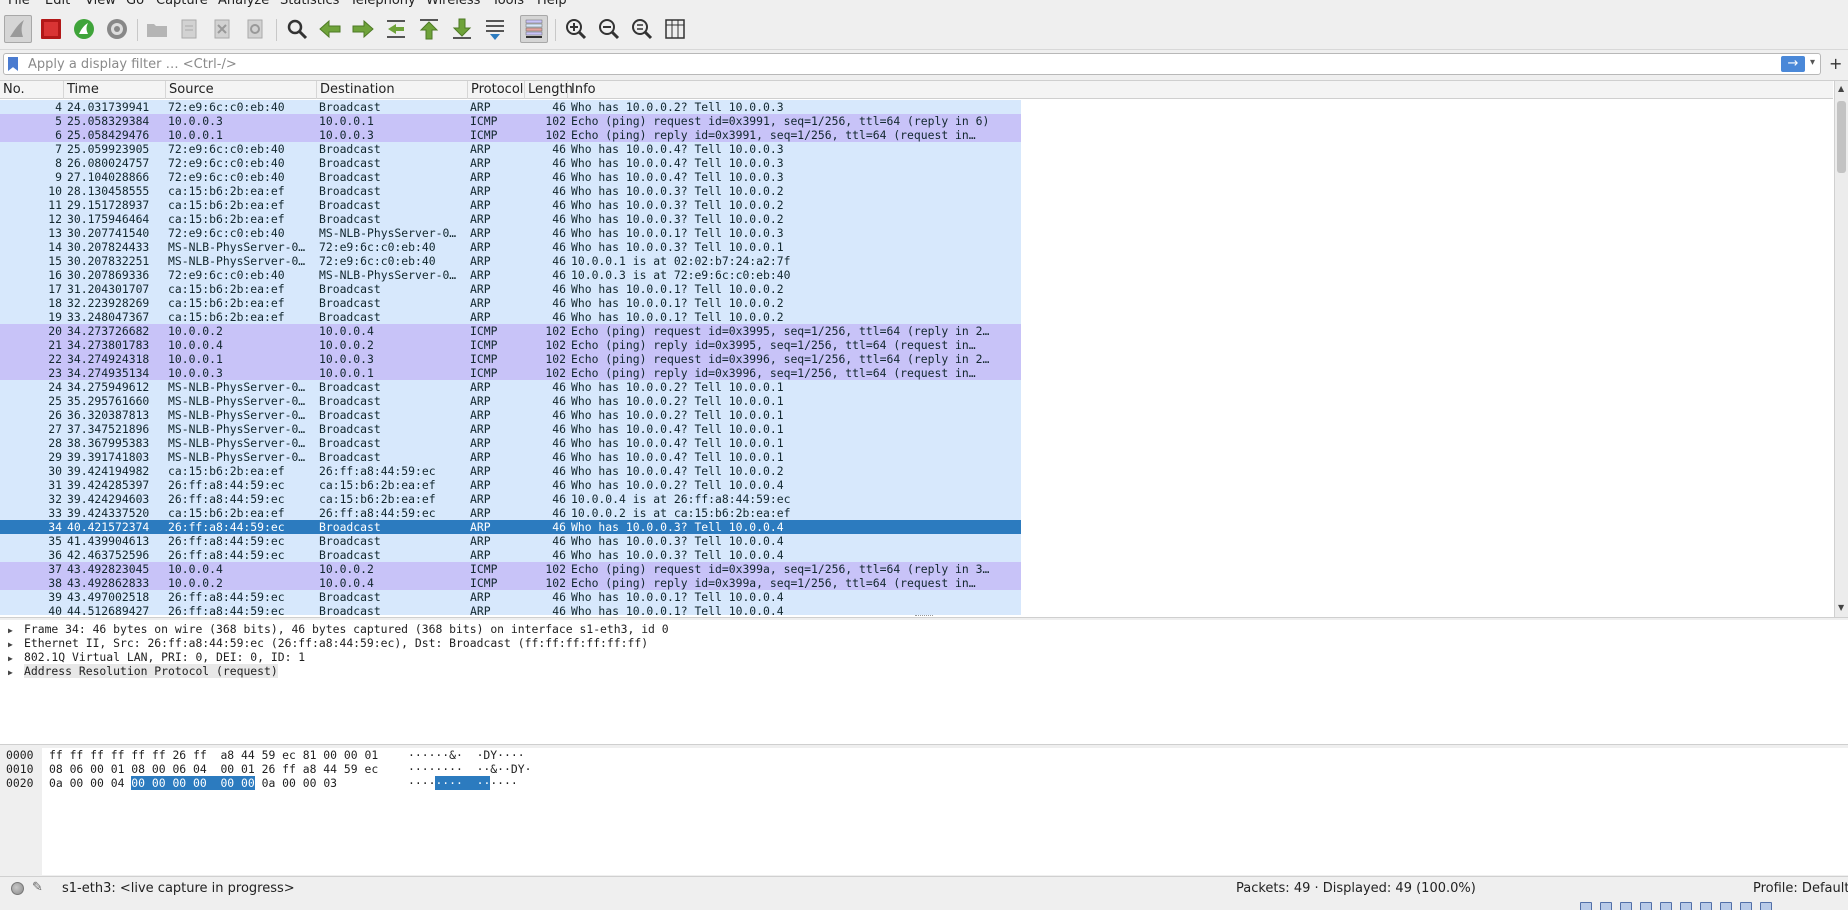 This screenshot has width=1848, height=910. Describe the element at coordinates (383, 4) in the screenshot. I see `menu-telephony: Telephony` at that location.